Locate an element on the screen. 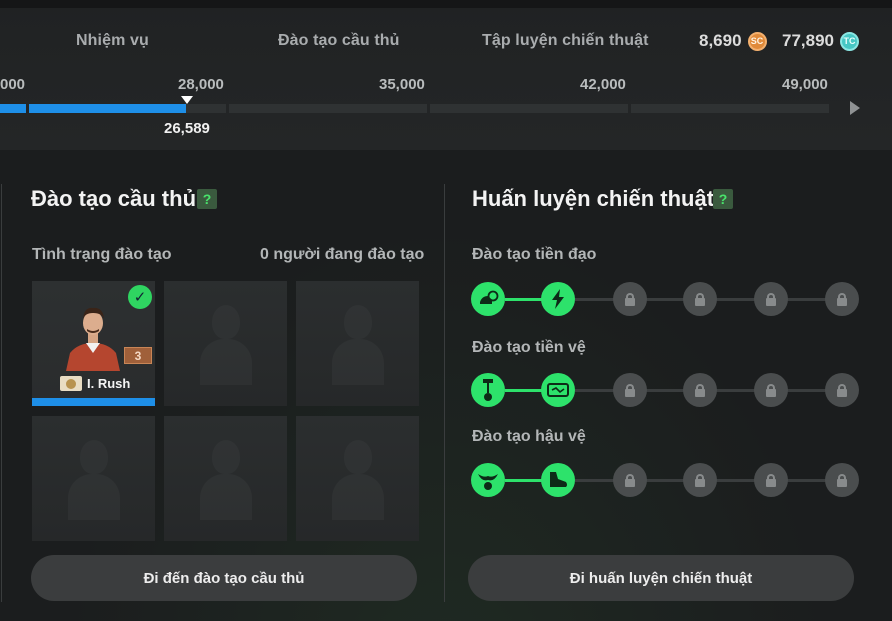  sc-coin-icon: SC is located at coordinates (757, 41).